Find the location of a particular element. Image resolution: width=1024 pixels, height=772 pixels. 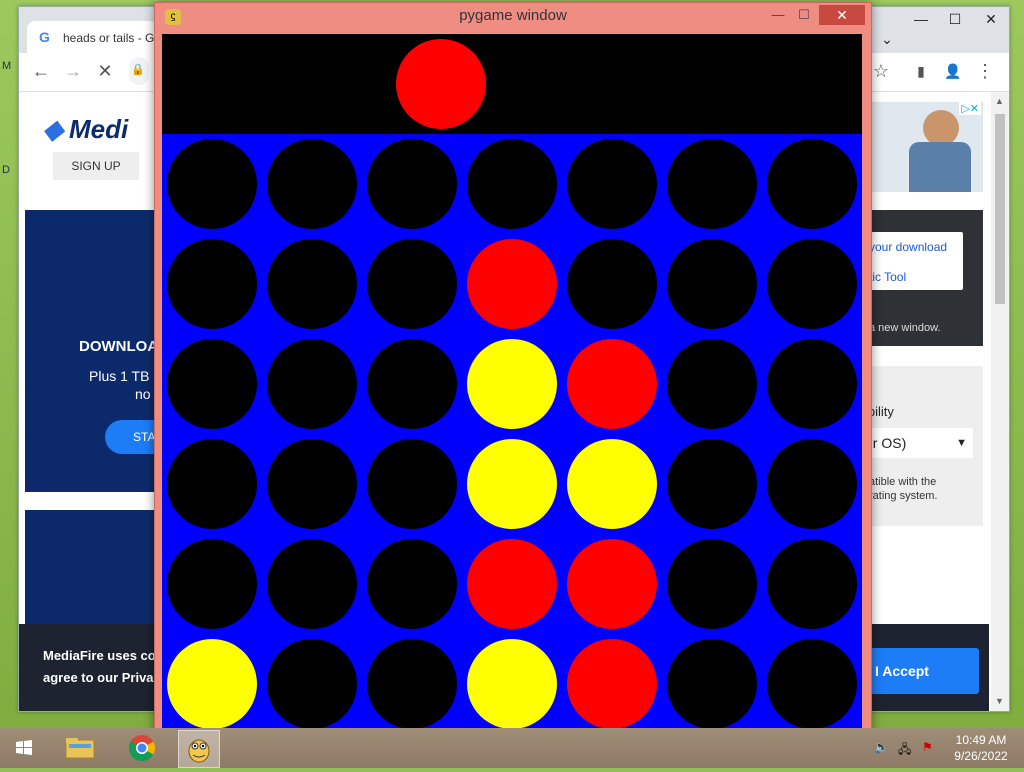

profile-icon: 👤 is located at coordinates (953, 71).